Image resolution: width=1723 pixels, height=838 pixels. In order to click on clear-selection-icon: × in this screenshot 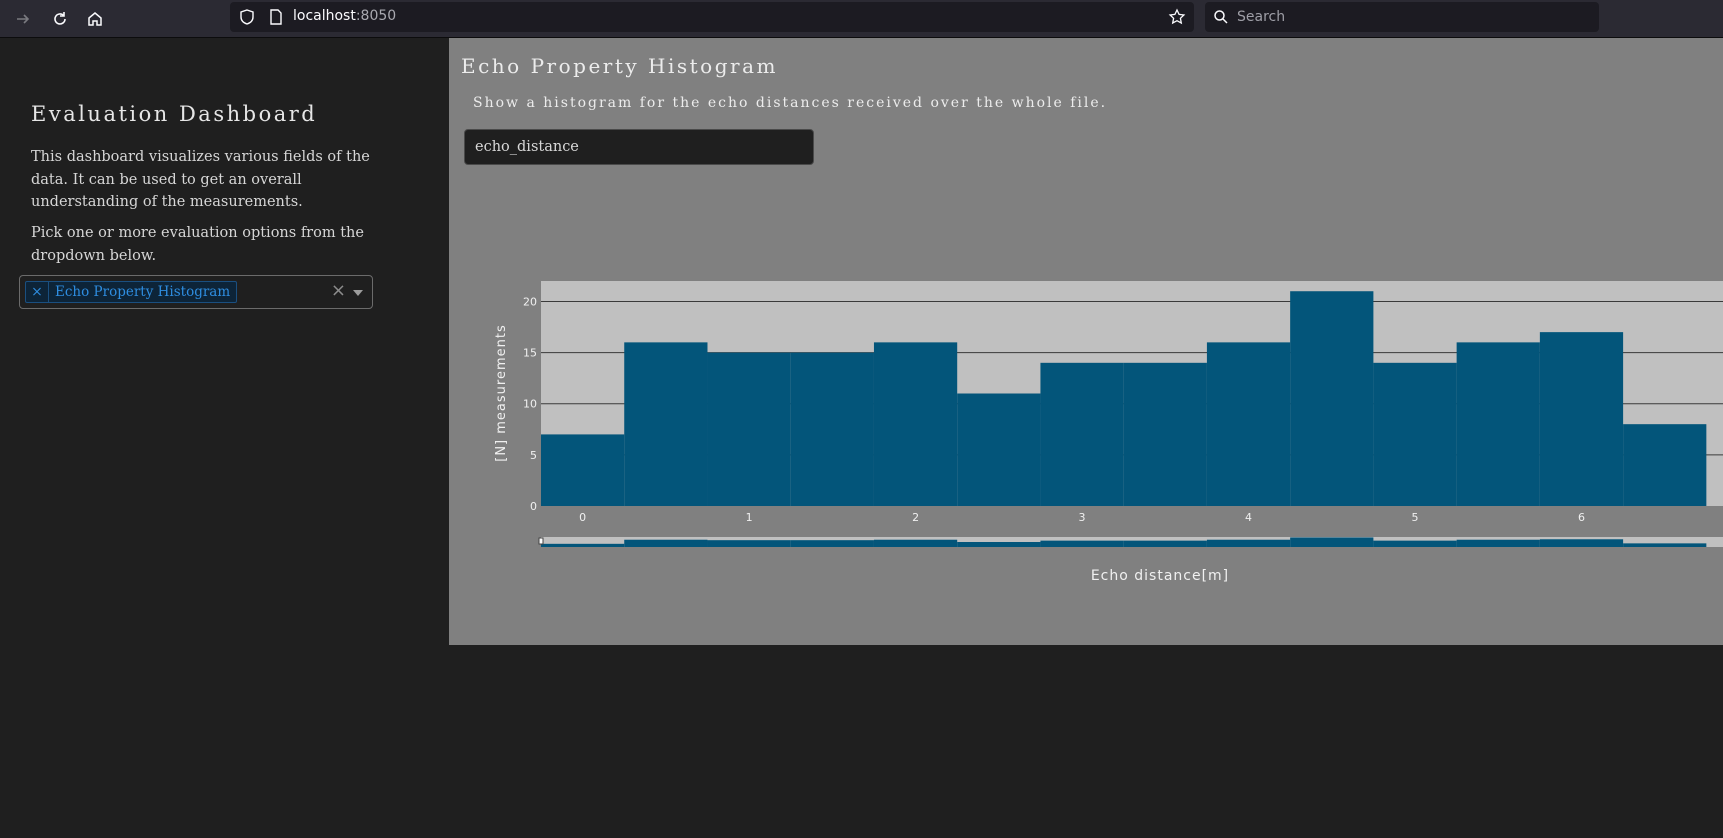, I will do `click(338, 291)`.